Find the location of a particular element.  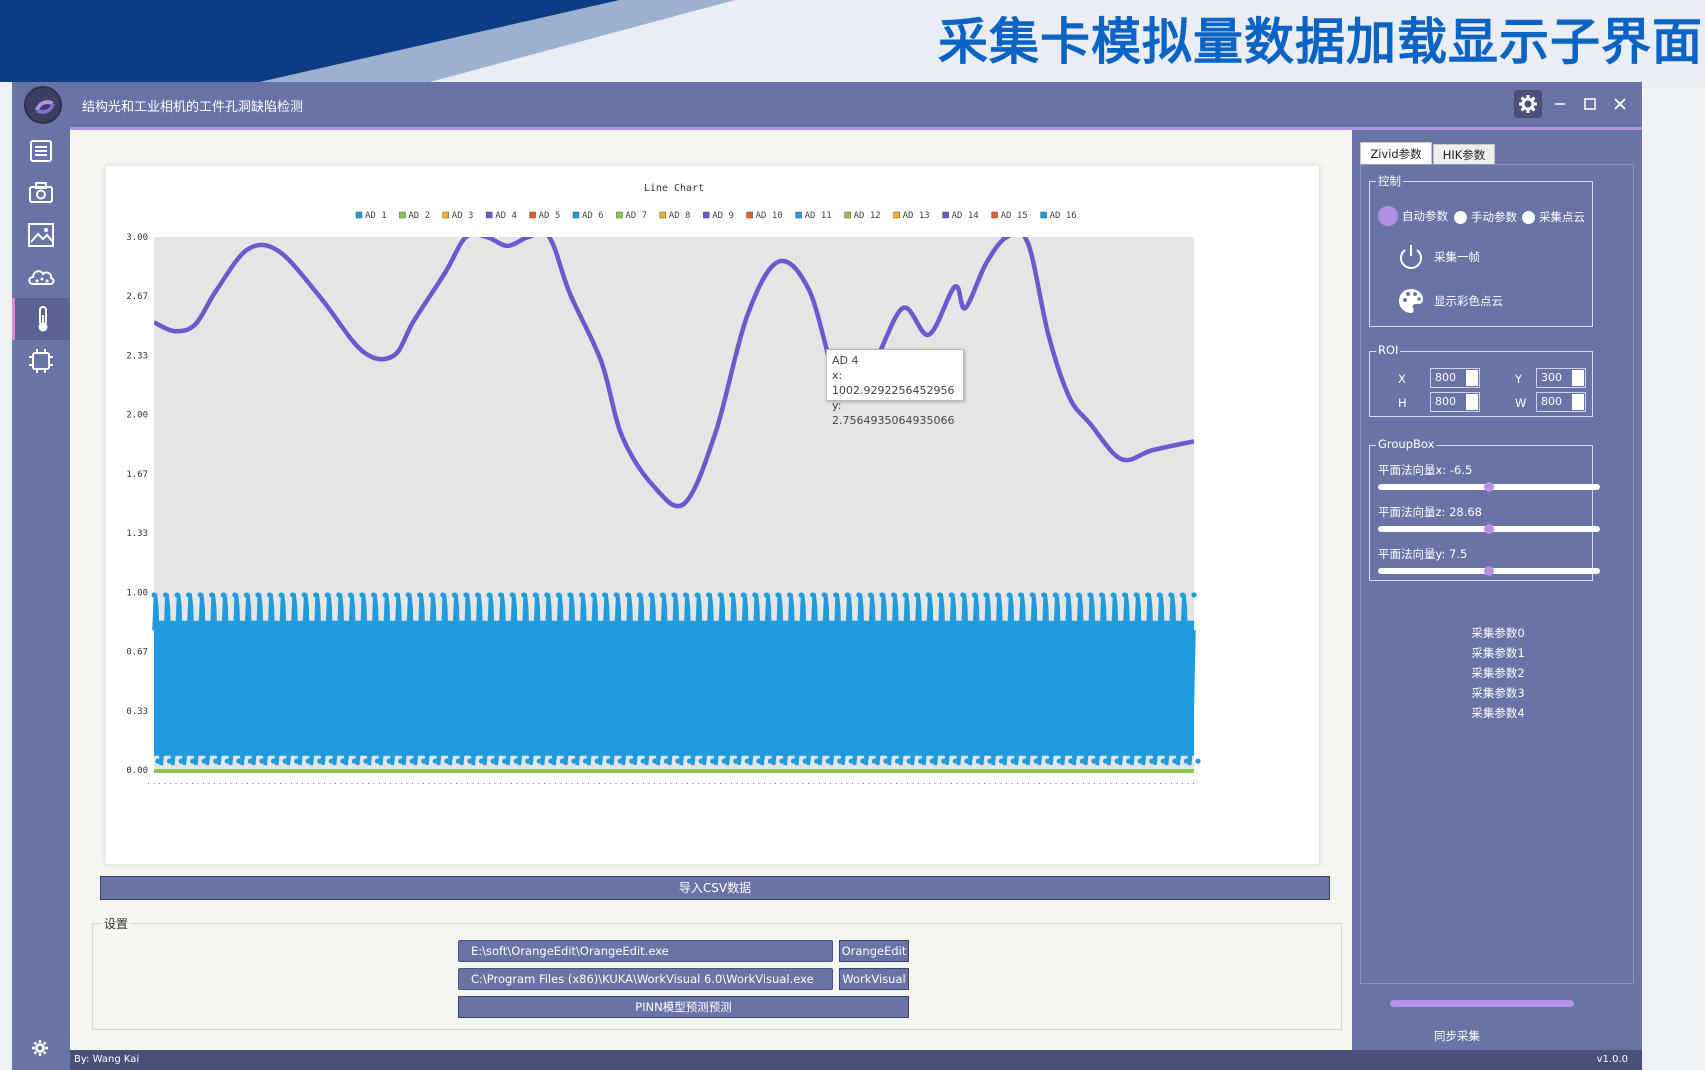

tab-zivid: Zivid参数 is located at coordinates (1396, 153).